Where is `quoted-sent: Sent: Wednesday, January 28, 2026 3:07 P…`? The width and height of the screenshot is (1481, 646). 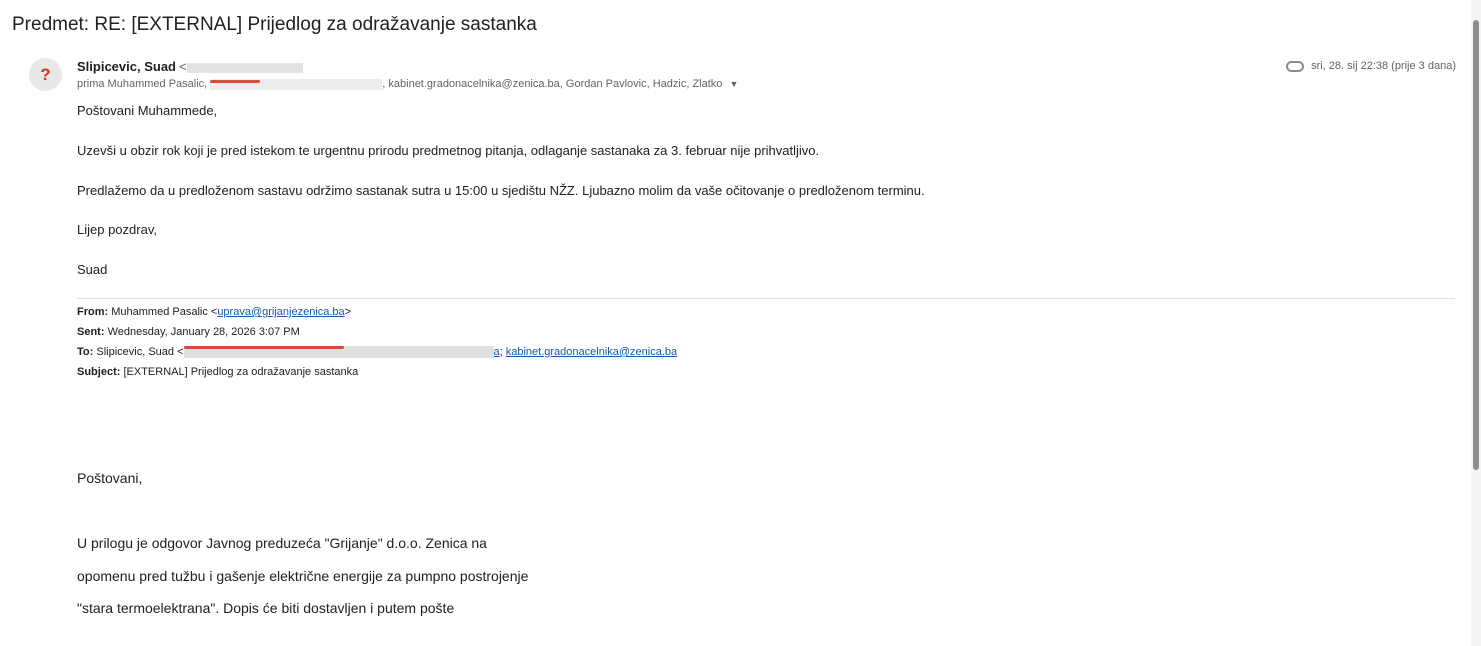 quoted-sent: Sent: Wednesday, January 28, 2026 3:07 P… is located at coordinates (188, 332).